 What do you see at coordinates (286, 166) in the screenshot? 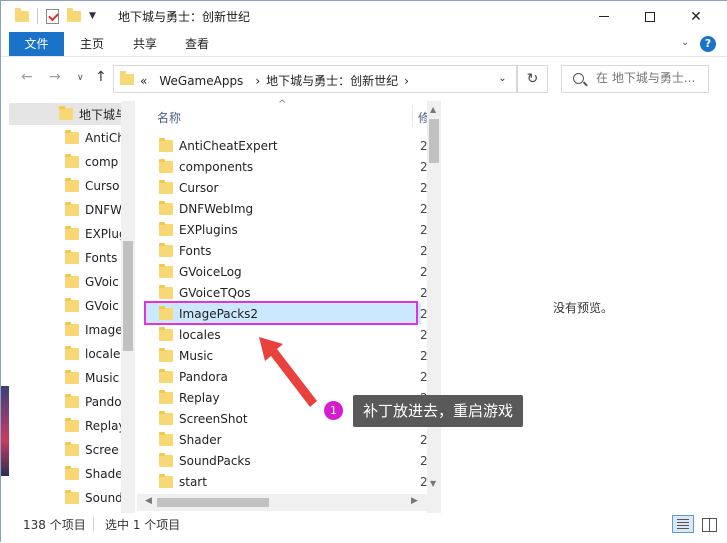
I see `list-item: components 2` at bounding box center [286, 166].